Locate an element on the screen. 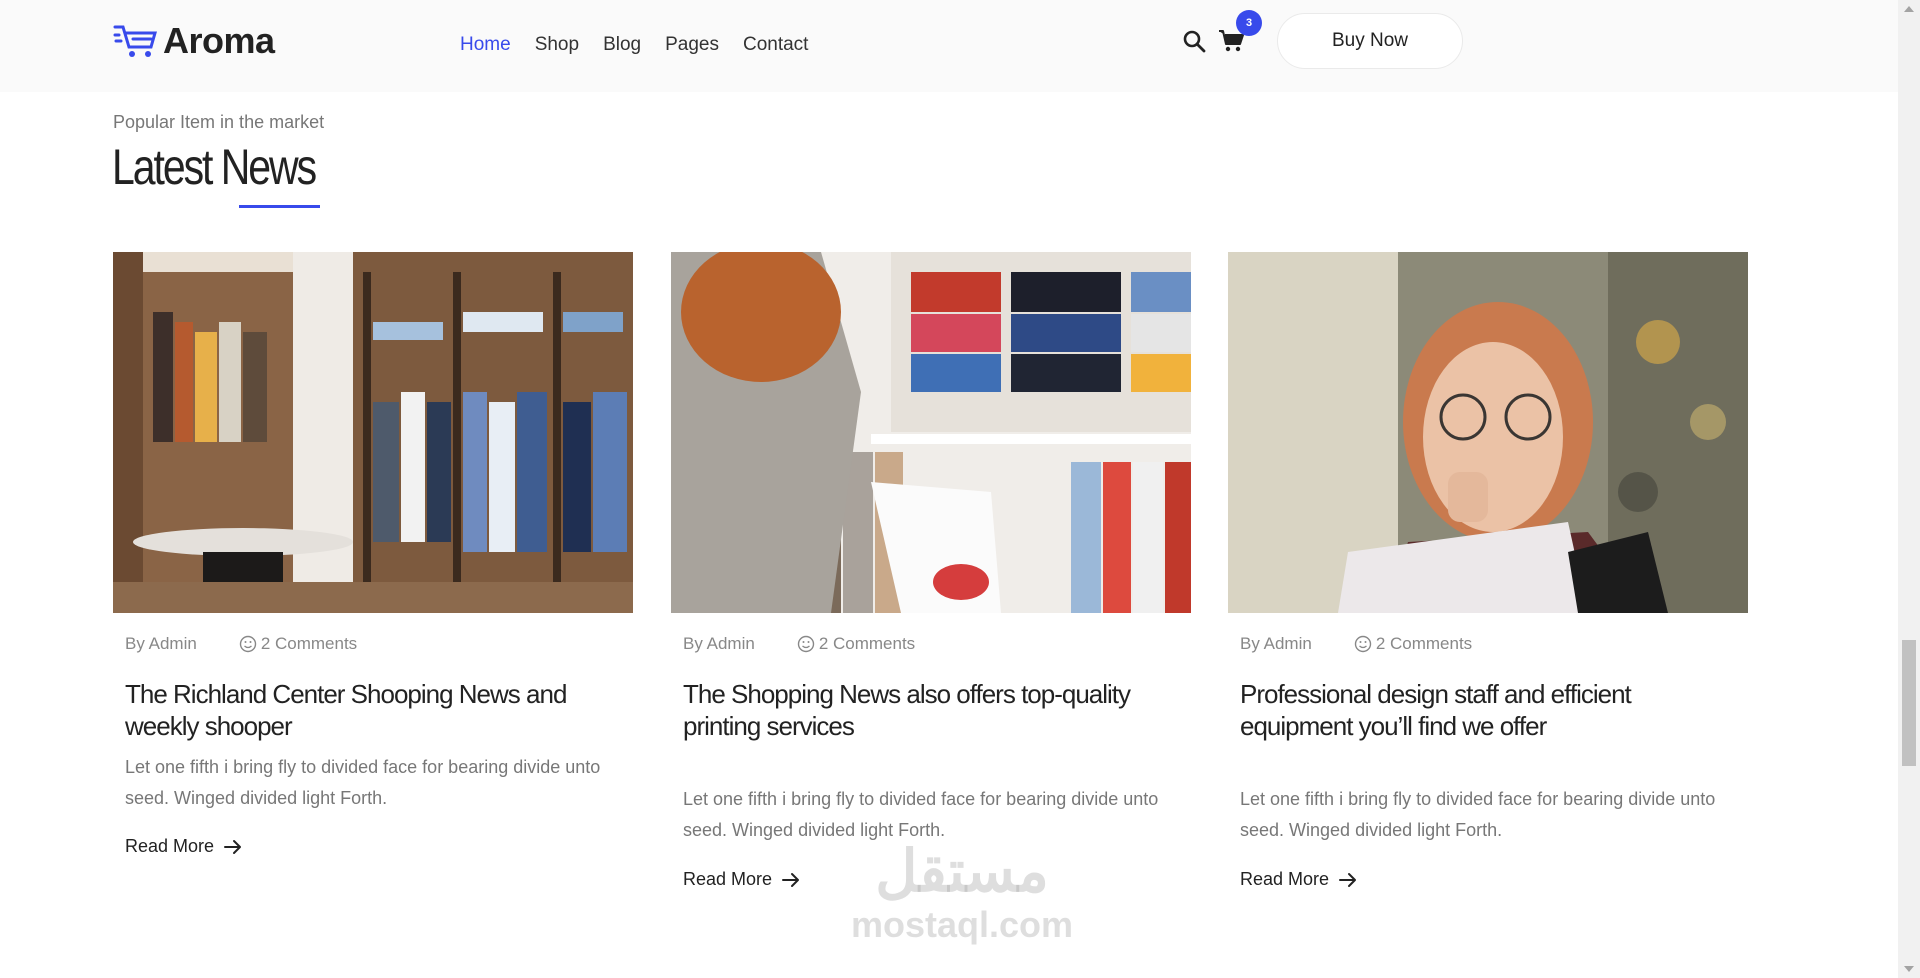 This screenshot has height=978, width=1920. main-nav: Home Shop Blog Pages Contact is located at coordinates (646, 45).